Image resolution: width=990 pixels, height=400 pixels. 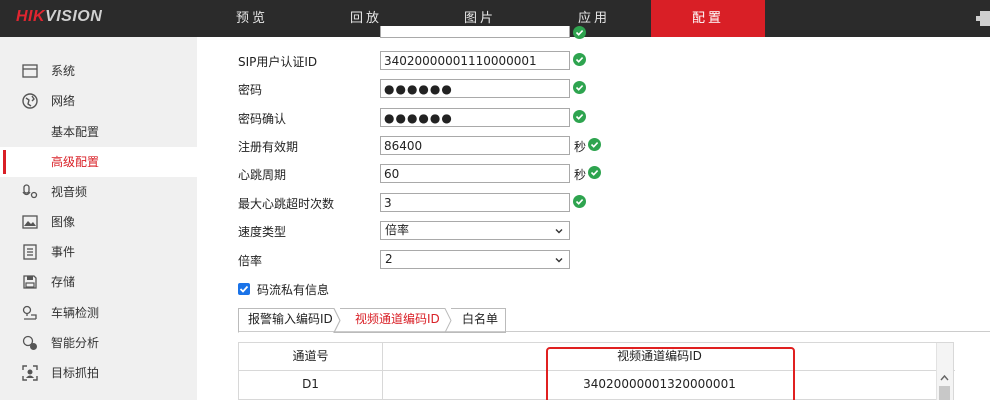 I want to click on sidebar-item-label: 事件, so click(x=63, y=252).